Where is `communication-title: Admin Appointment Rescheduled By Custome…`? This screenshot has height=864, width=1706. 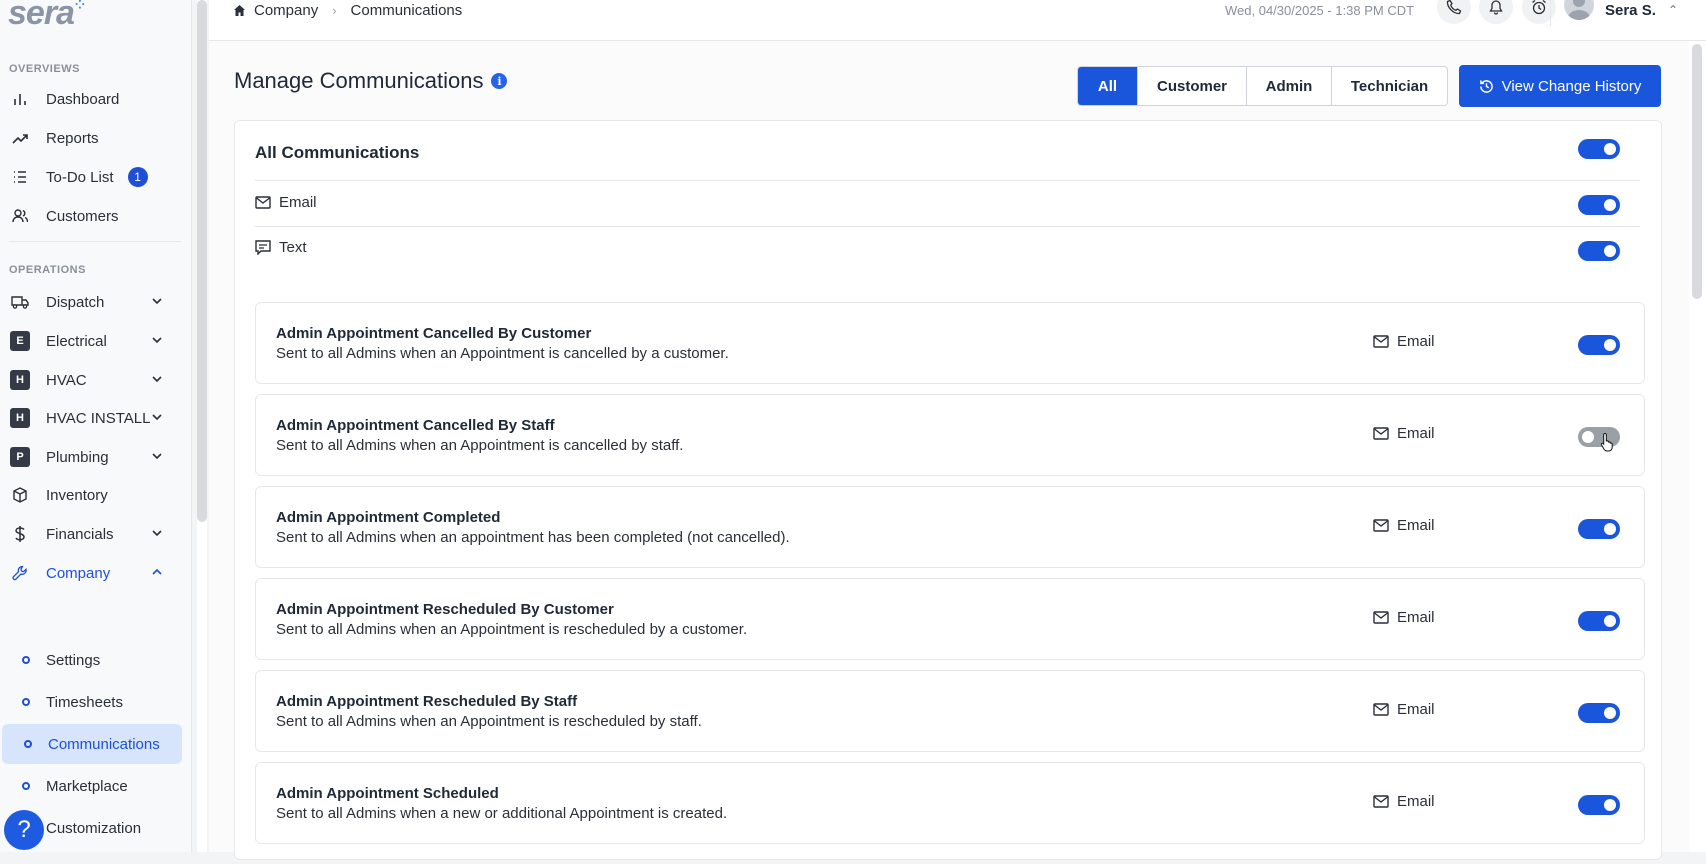 communication-title: Admin Appointment Rescheduled By Custome… is located at coordinates (445, 609).